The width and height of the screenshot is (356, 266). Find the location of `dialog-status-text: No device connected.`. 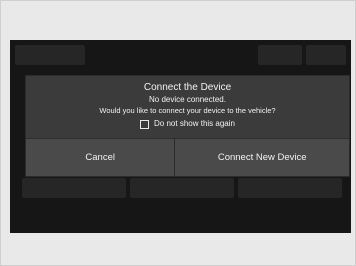

dialog-status-text: No device connected. is located at coordinates (187, 99).